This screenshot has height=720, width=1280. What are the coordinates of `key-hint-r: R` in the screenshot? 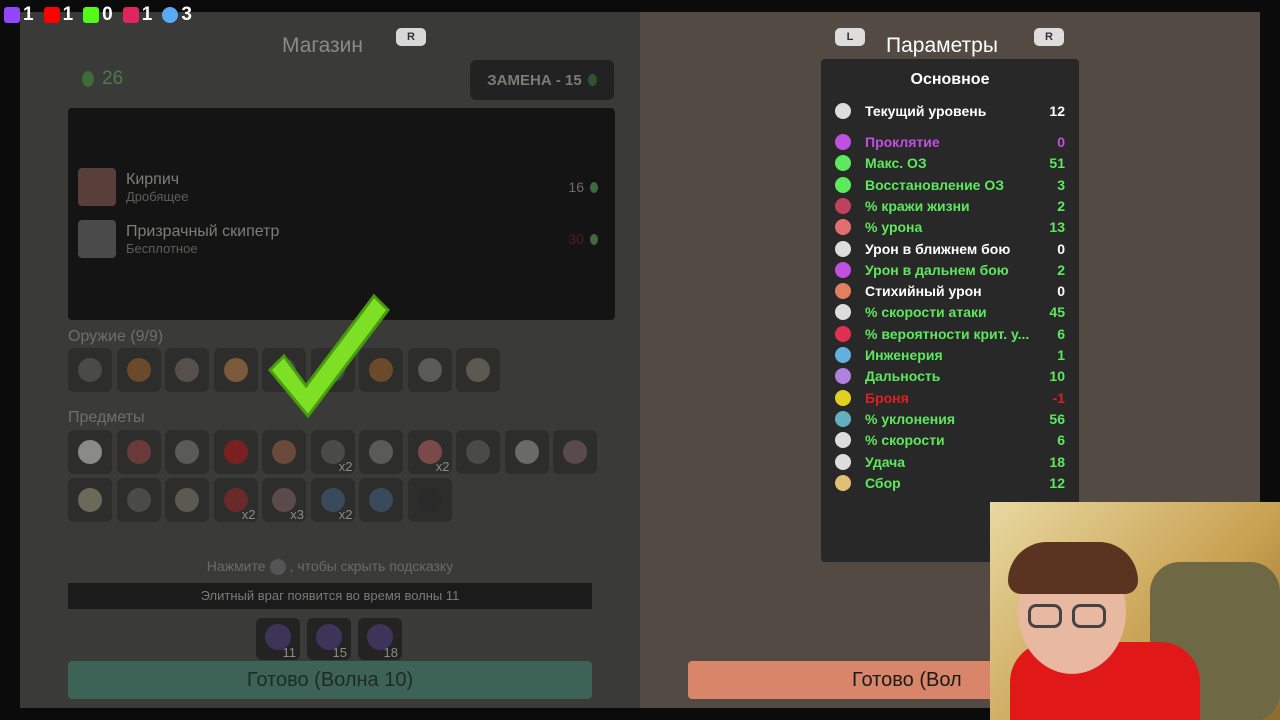 It's located at (411, 37).